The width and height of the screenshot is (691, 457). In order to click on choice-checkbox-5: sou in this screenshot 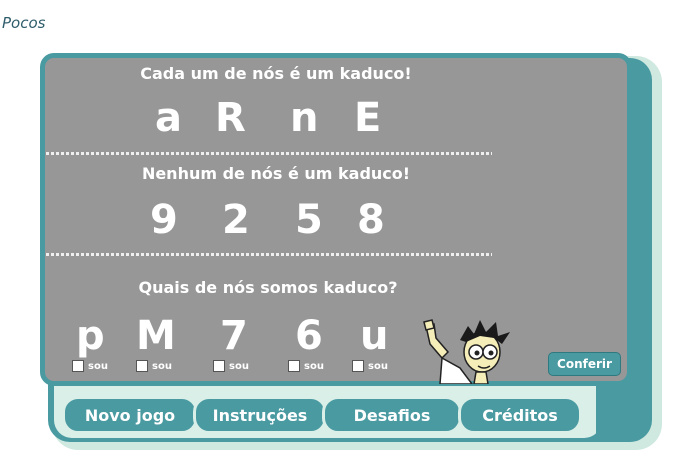, I will do `click(370, 366)`.